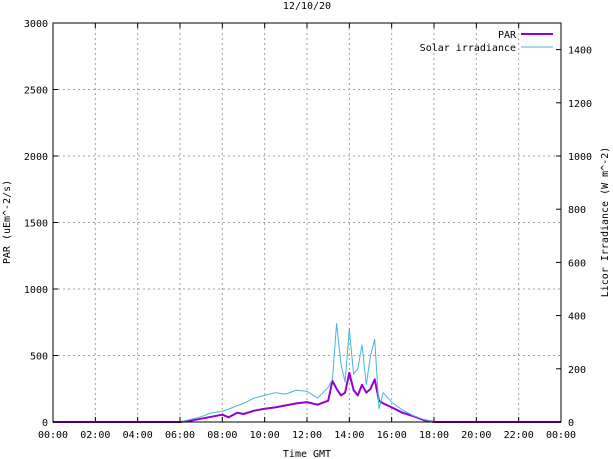 Image resolution: width=613 pixels, height=459 pixels. I want to click on y2-axis-label: Licor Irradiance (W m^-2), so click(605, 222).